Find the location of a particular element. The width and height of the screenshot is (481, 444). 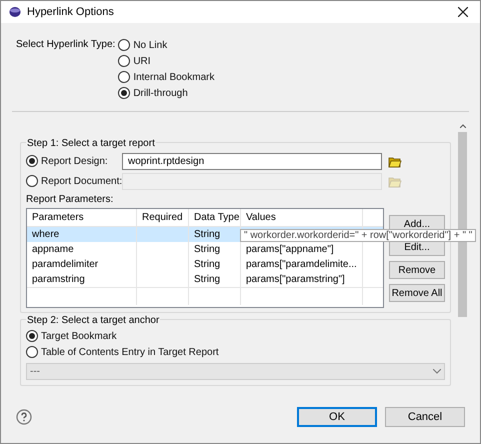

group-title: Step 1: Select a target report is located at coordinates (91, 143).